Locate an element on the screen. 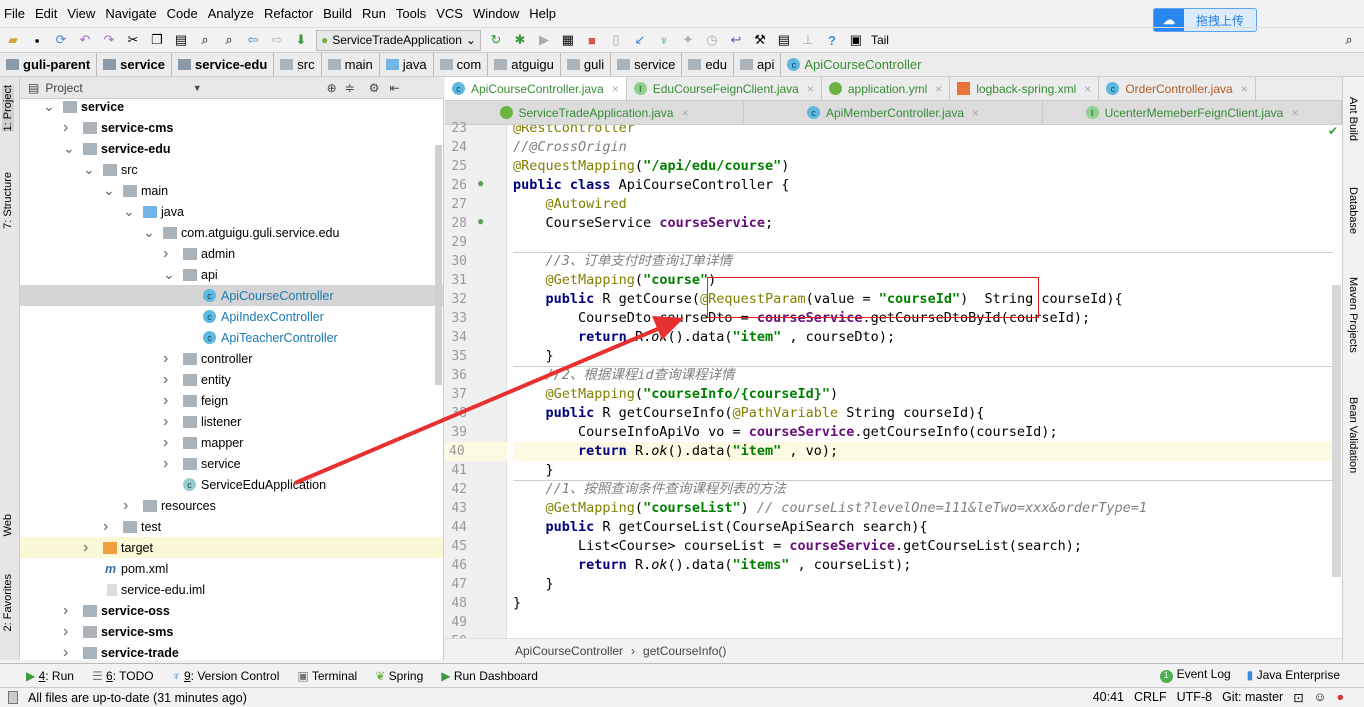 The image size is (1364, 707). collapse-icon: ≑ is located at coordinates (350, 88).